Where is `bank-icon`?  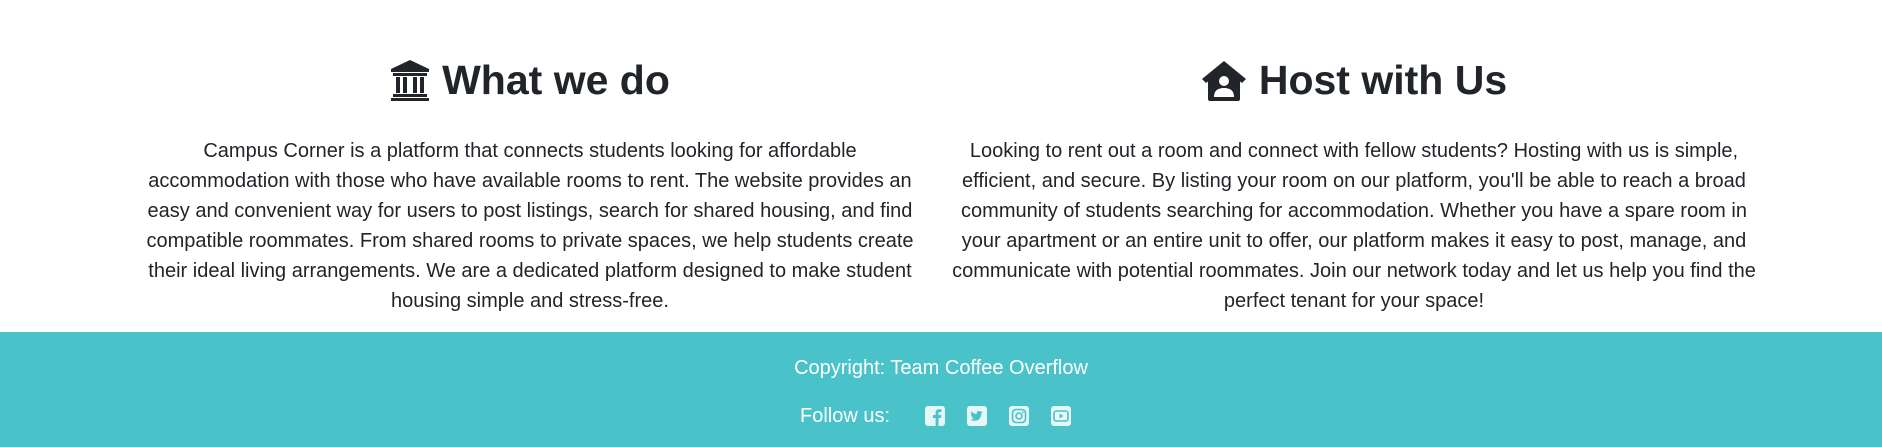 bank-icon is located at coordinates (410, 80).